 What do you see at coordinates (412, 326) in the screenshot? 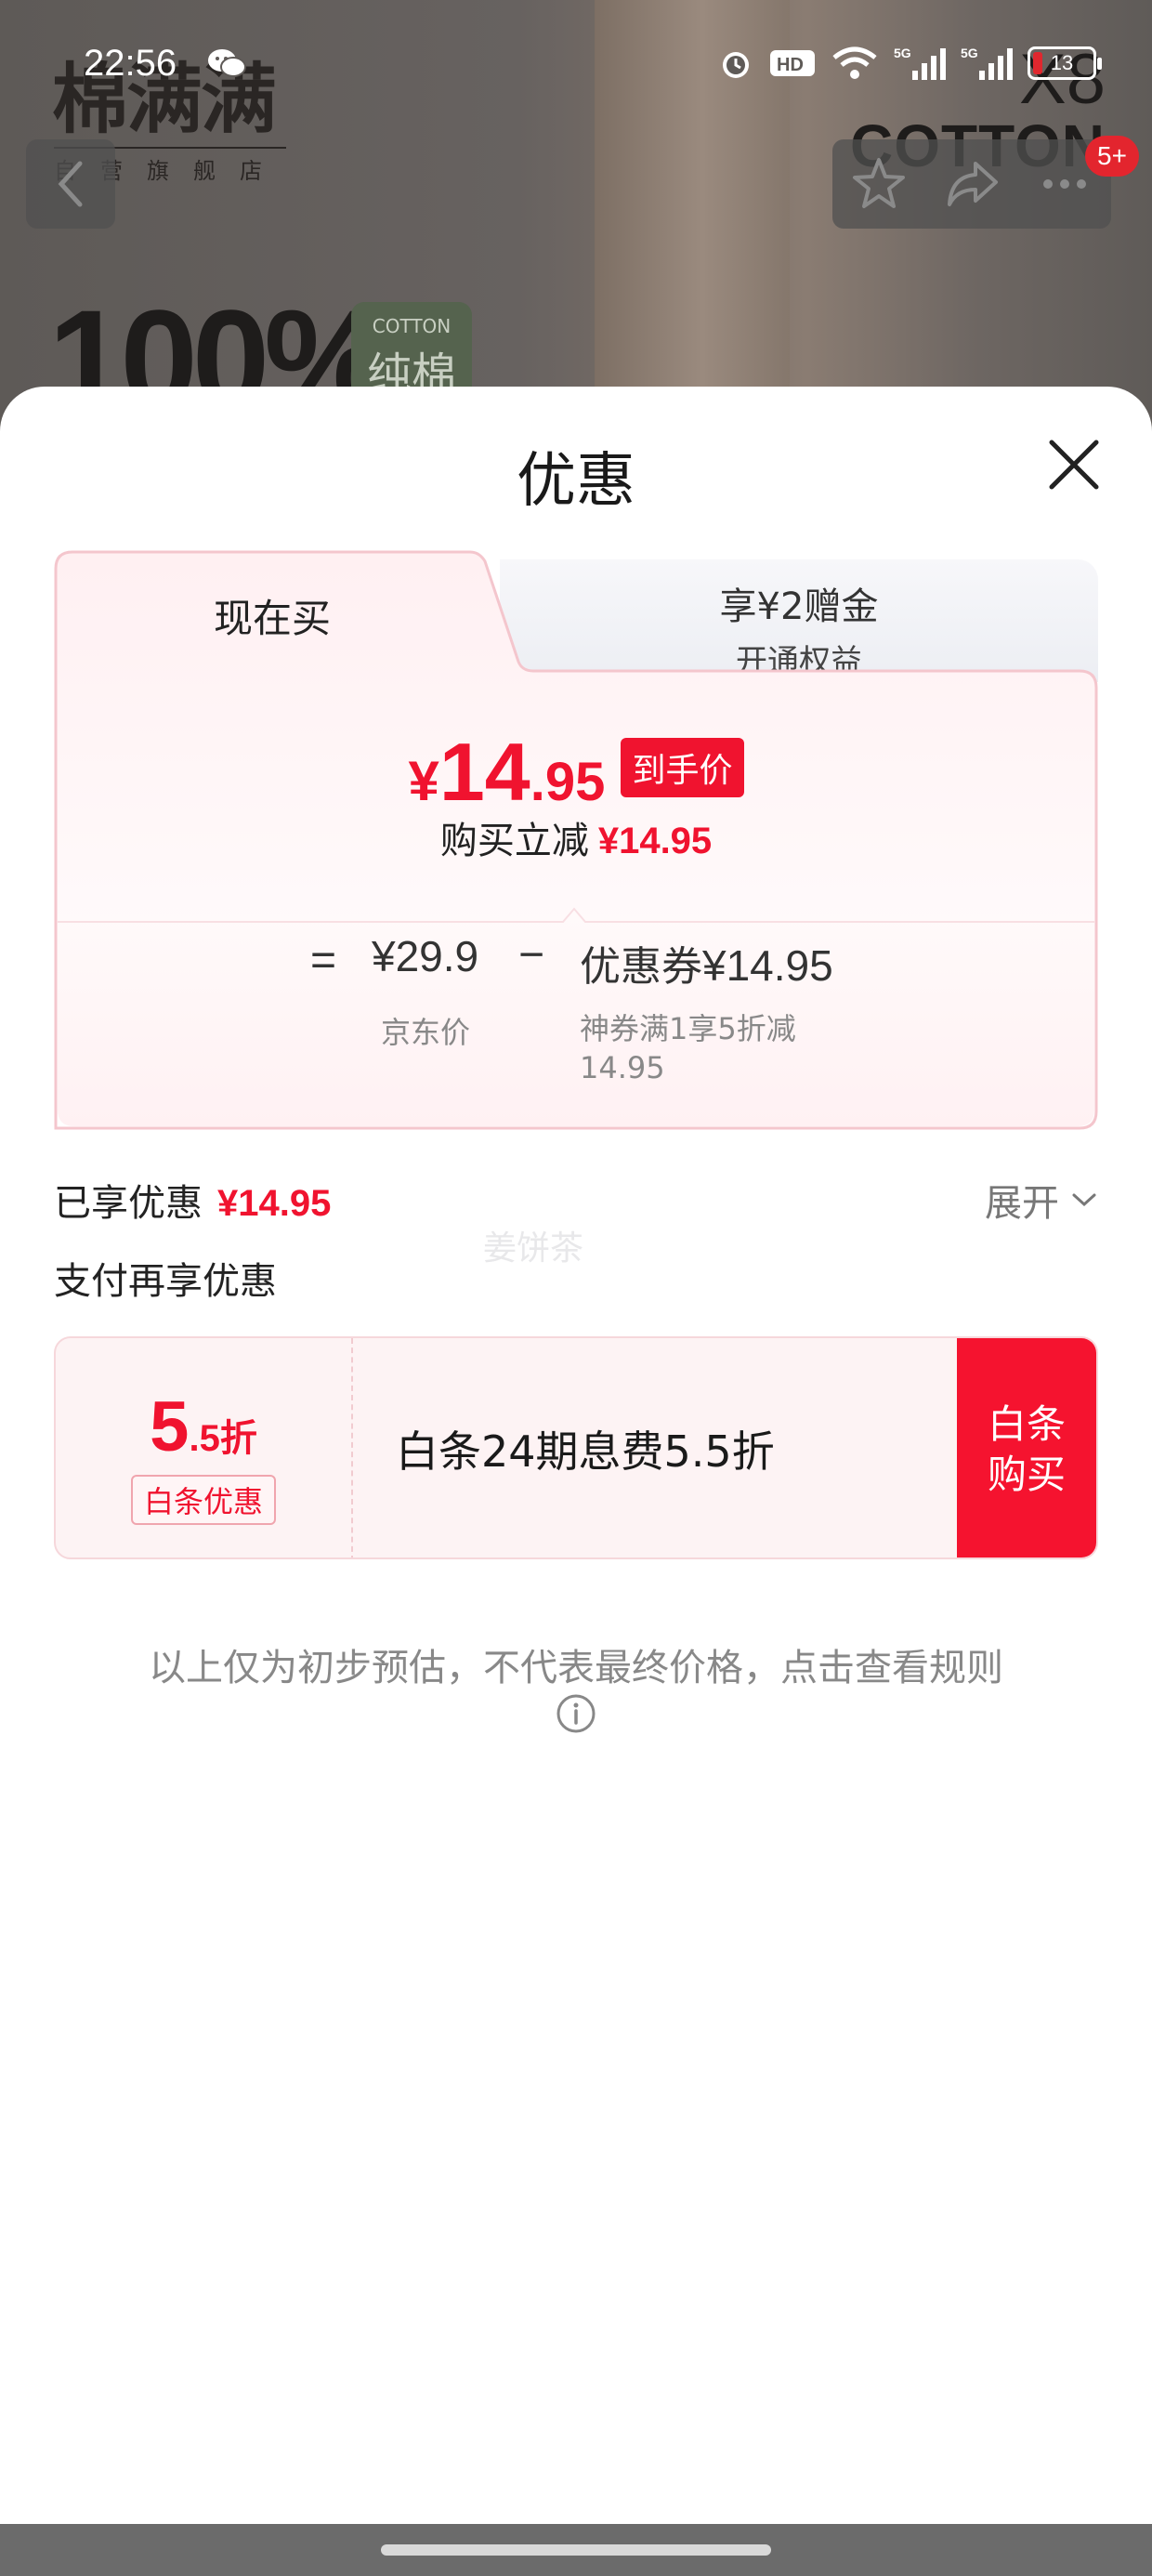
I see `cotton-badge-top: COTTON` at bounding box center [412, 326].